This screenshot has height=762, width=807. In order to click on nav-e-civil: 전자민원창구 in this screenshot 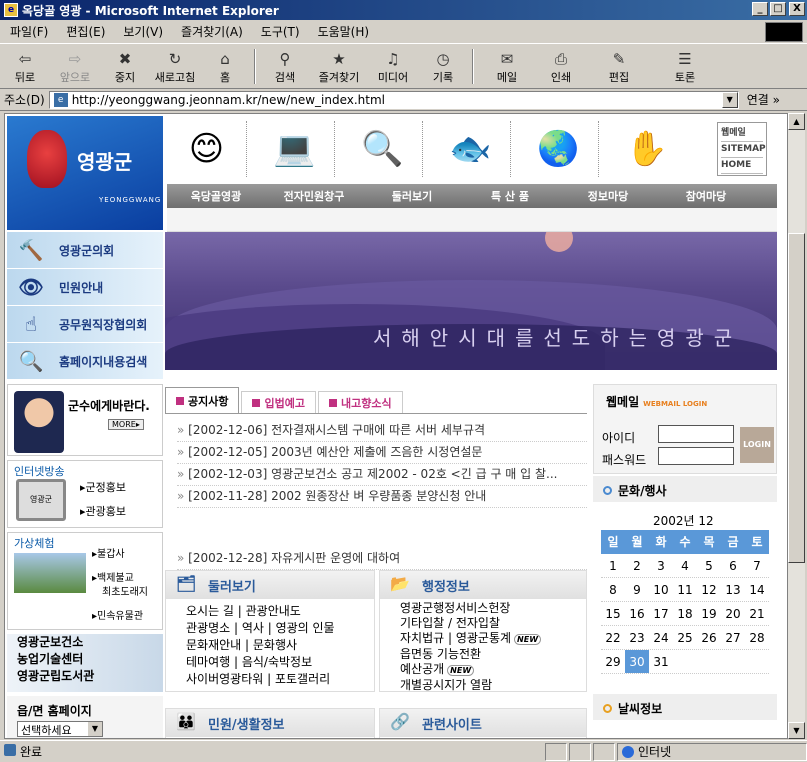, I will do `click(314, 196)`.